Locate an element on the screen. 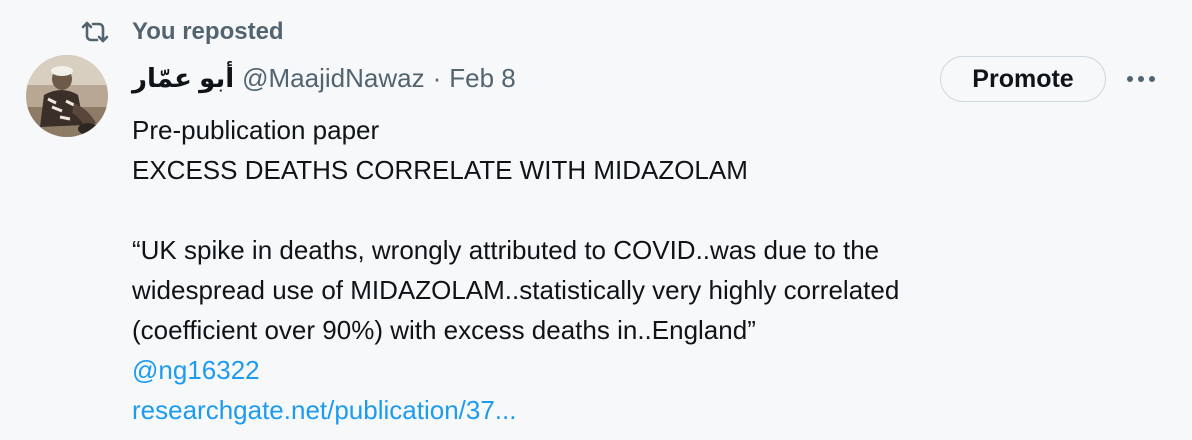 This screenshot has width=1192, height=440. author-handle: @MaajidNawaz is located at coordinates (333, 78).